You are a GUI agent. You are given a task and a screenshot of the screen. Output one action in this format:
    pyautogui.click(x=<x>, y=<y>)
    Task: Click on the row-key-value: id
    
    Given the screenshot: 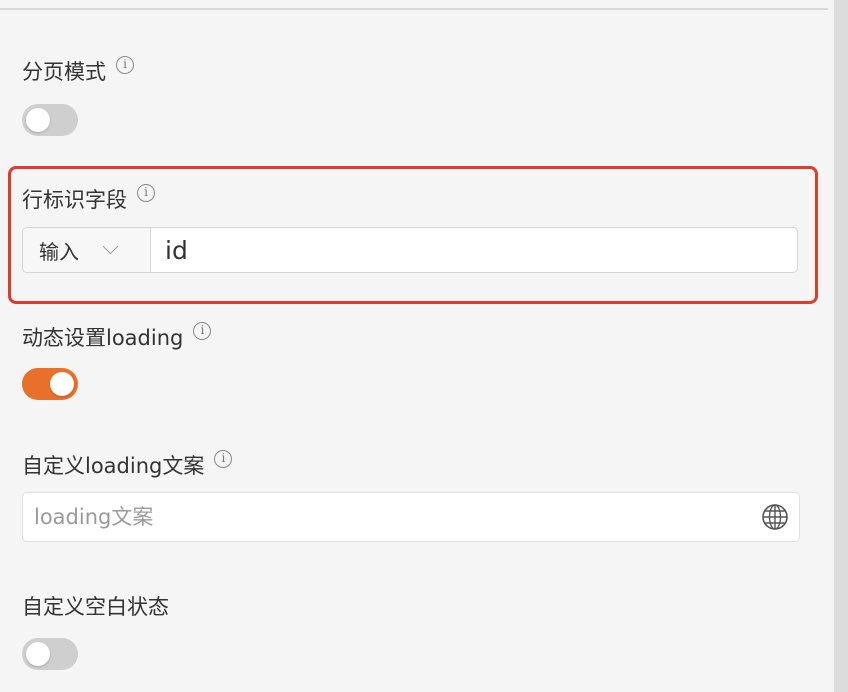 What is the action you would take?
    pyautogui.click(x=176, y=250)
    